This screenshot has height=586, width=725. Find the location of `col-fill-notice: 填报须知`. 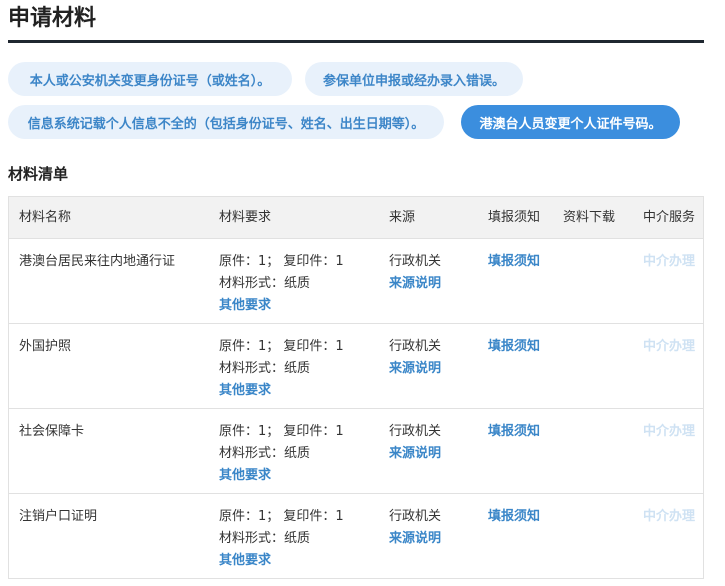

col-fill-notice: 填报须知 is located at coordinates (514, 217).